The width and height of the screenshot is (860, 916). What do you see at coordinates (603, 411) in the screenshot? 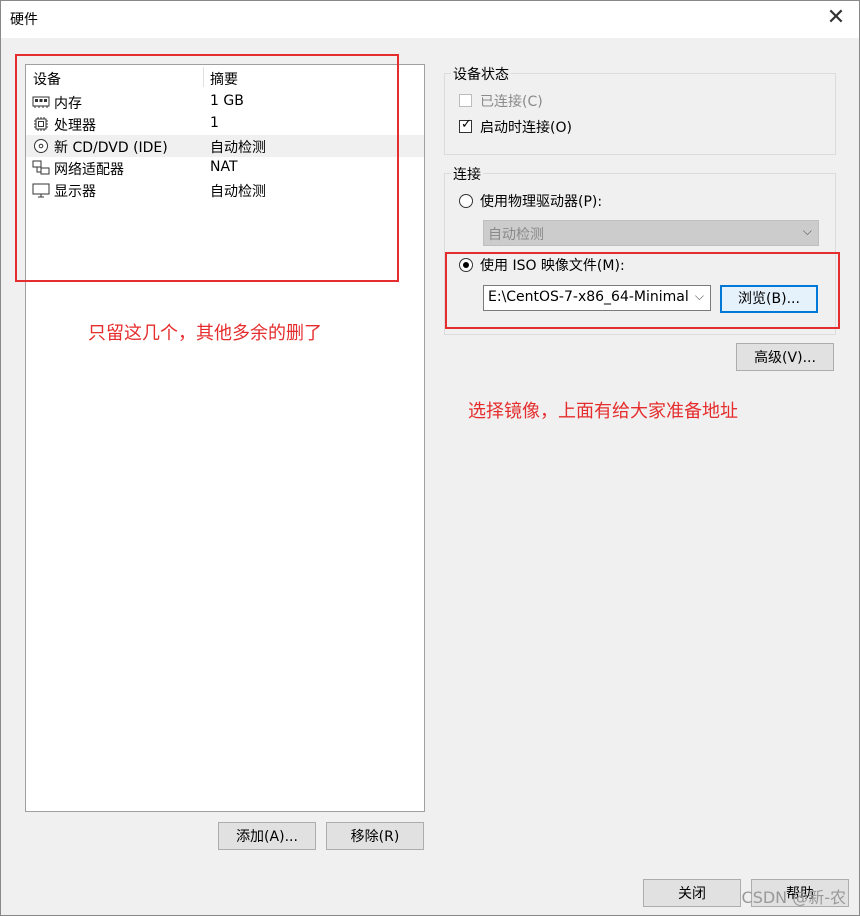
I see `annotation-right-note: 选择镜像，上面有给大家准备地址` at bounding box center [603, 411].